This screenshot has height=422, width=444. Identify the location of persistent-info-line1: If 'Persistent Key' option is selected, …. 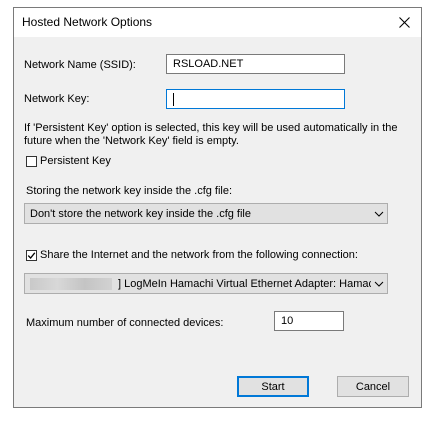
(211, 128).